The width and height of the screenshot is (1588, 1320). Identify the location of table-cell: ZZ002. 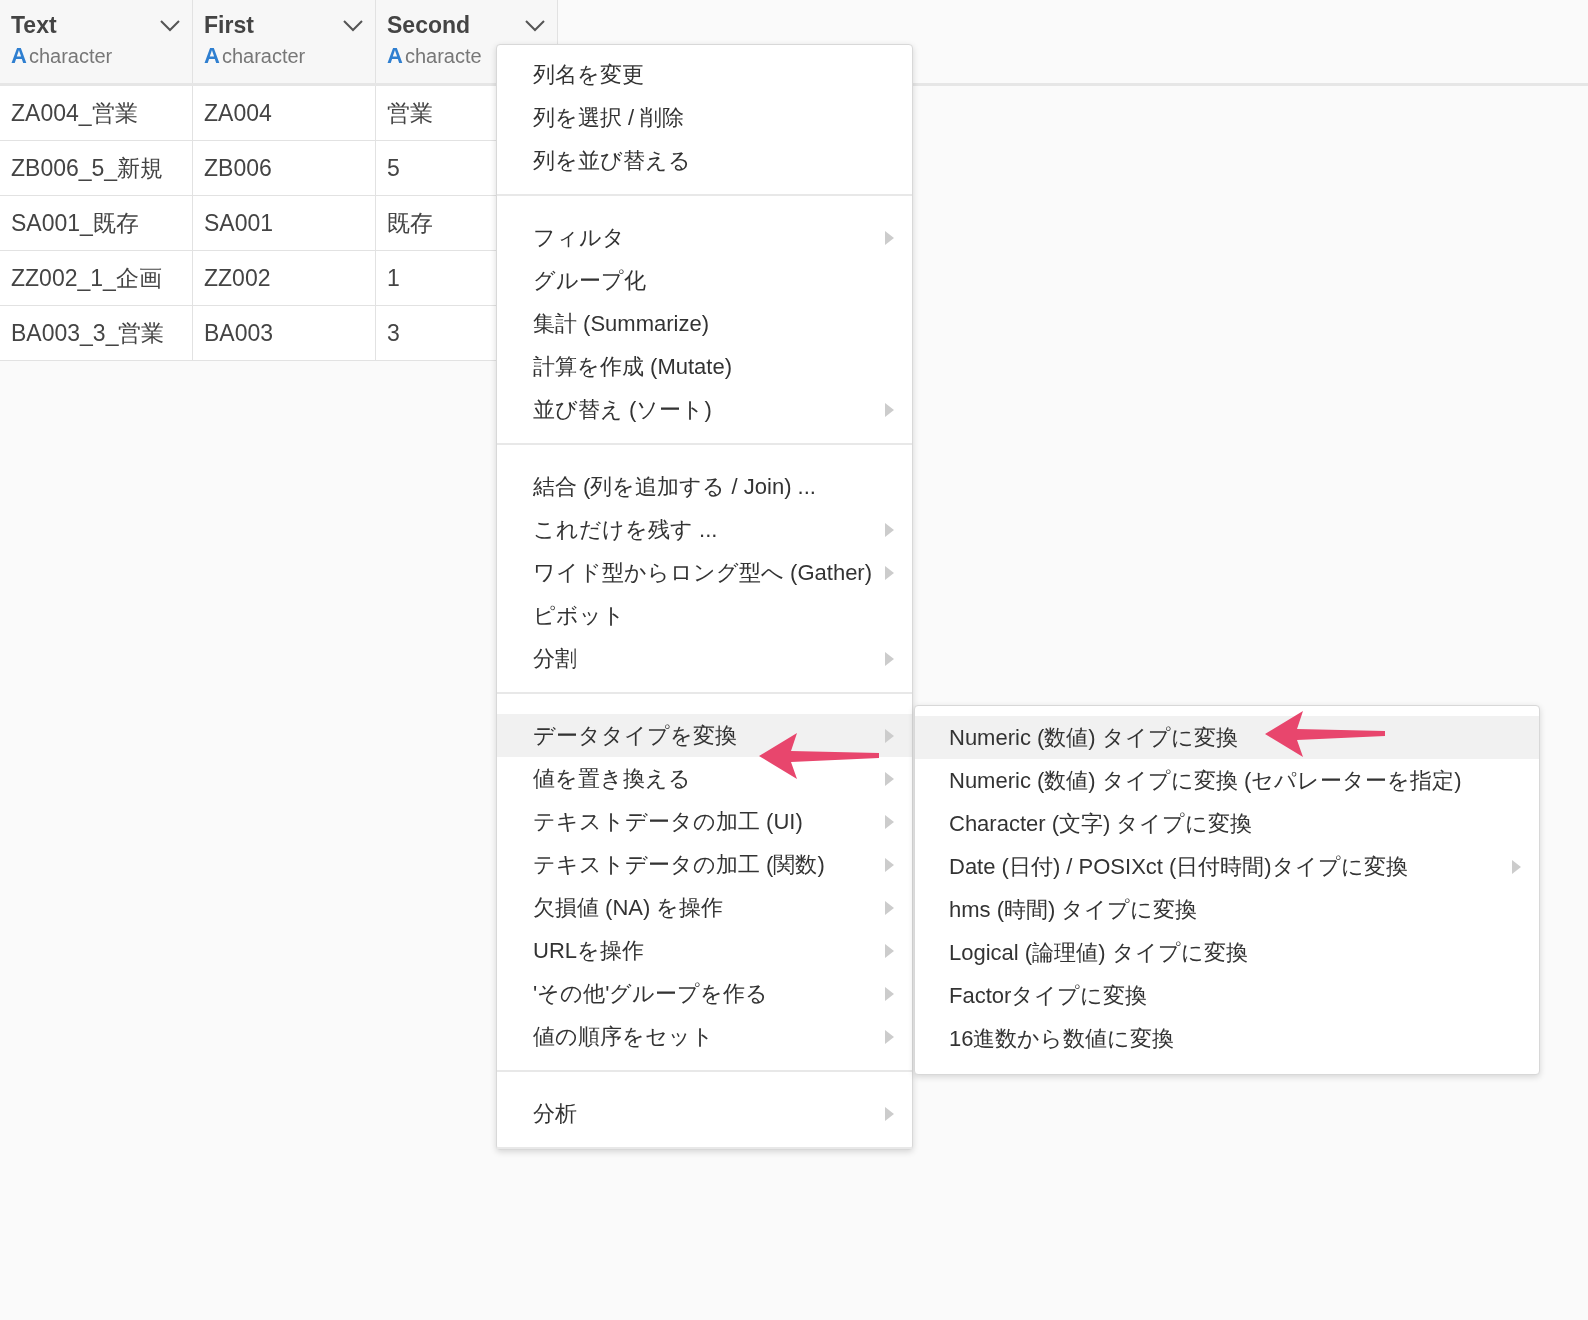
(284, 278).